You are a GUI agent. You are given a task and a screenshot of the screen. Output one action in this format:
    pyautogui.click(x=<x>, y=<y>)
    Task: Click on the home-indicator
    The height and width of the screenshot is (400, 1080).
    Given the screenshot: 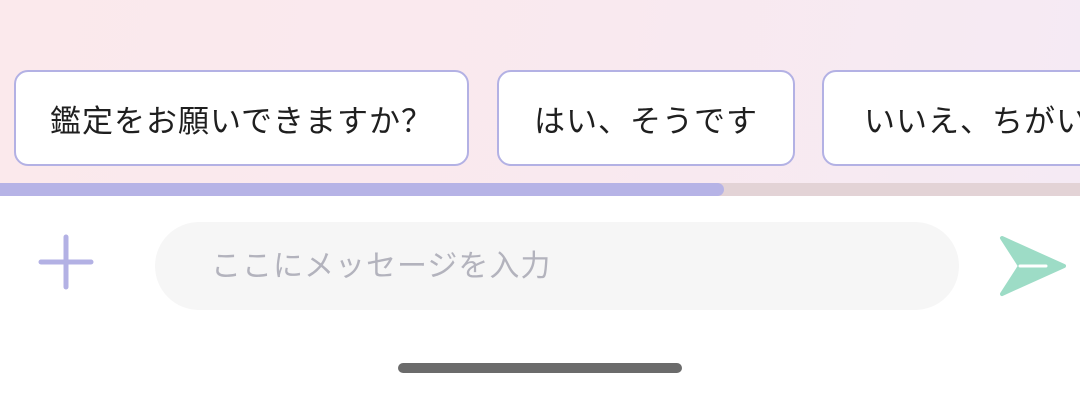 What is the action you would take?
    pyautogui.click(x=540, y=368)
    